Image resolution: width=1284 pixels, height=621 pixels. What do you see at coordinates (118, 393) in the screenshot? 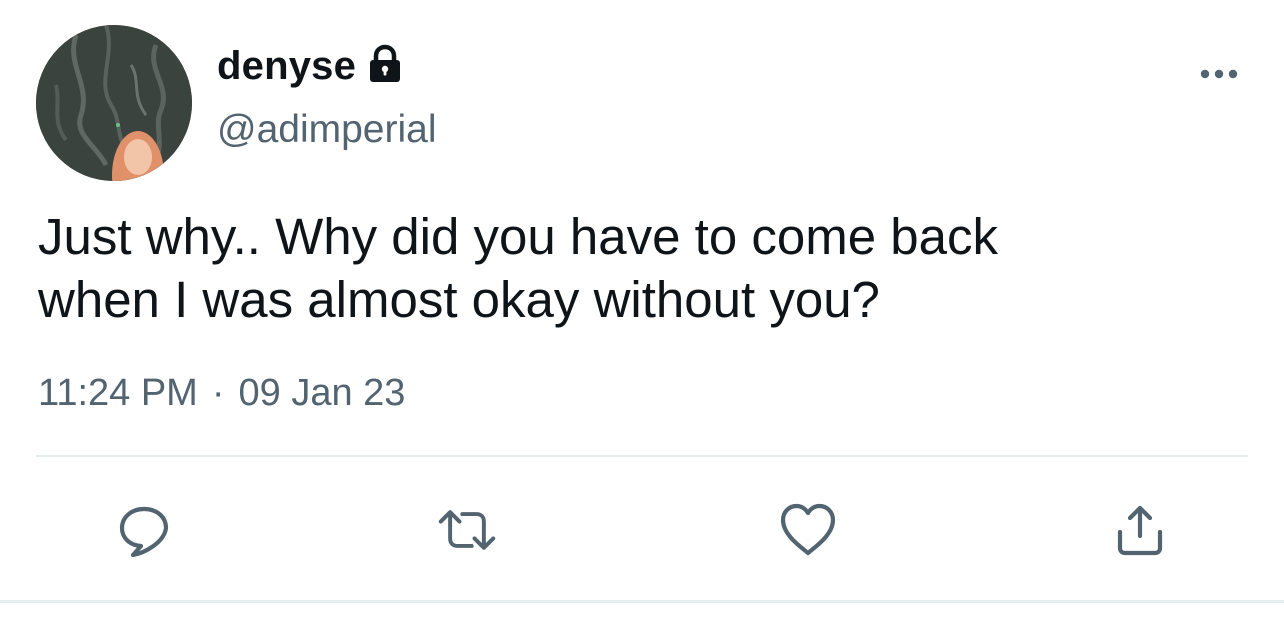
I see `tweet-time: 11:24 PM` at bounding box center [118, 393].